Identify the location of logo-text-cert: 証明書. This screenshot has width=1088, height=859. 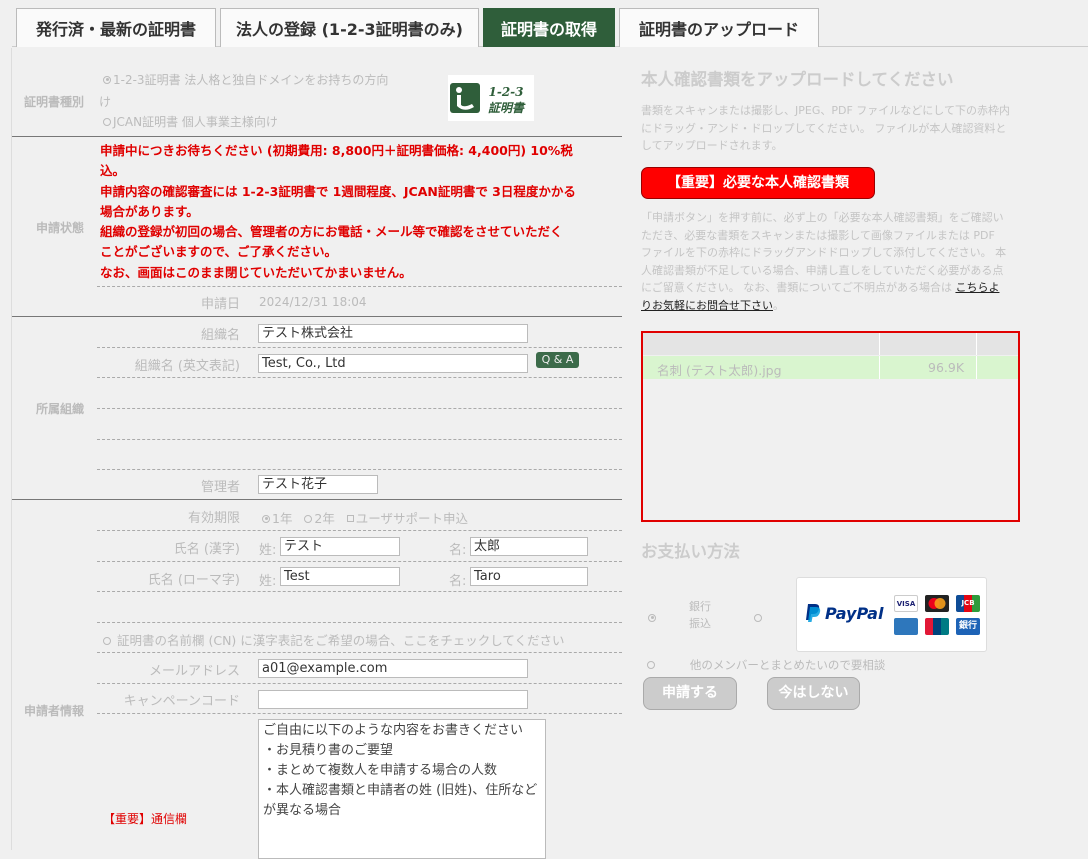
(507, 108).